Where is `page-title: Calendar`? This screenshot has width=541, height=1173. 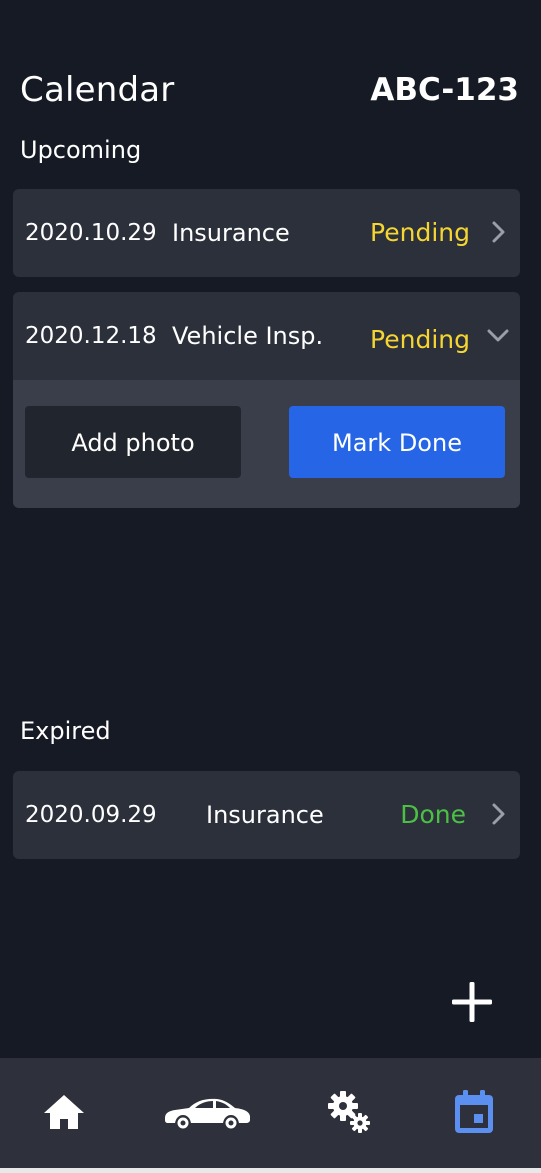 page-title: Calendar is located at coordinates (97, 90).